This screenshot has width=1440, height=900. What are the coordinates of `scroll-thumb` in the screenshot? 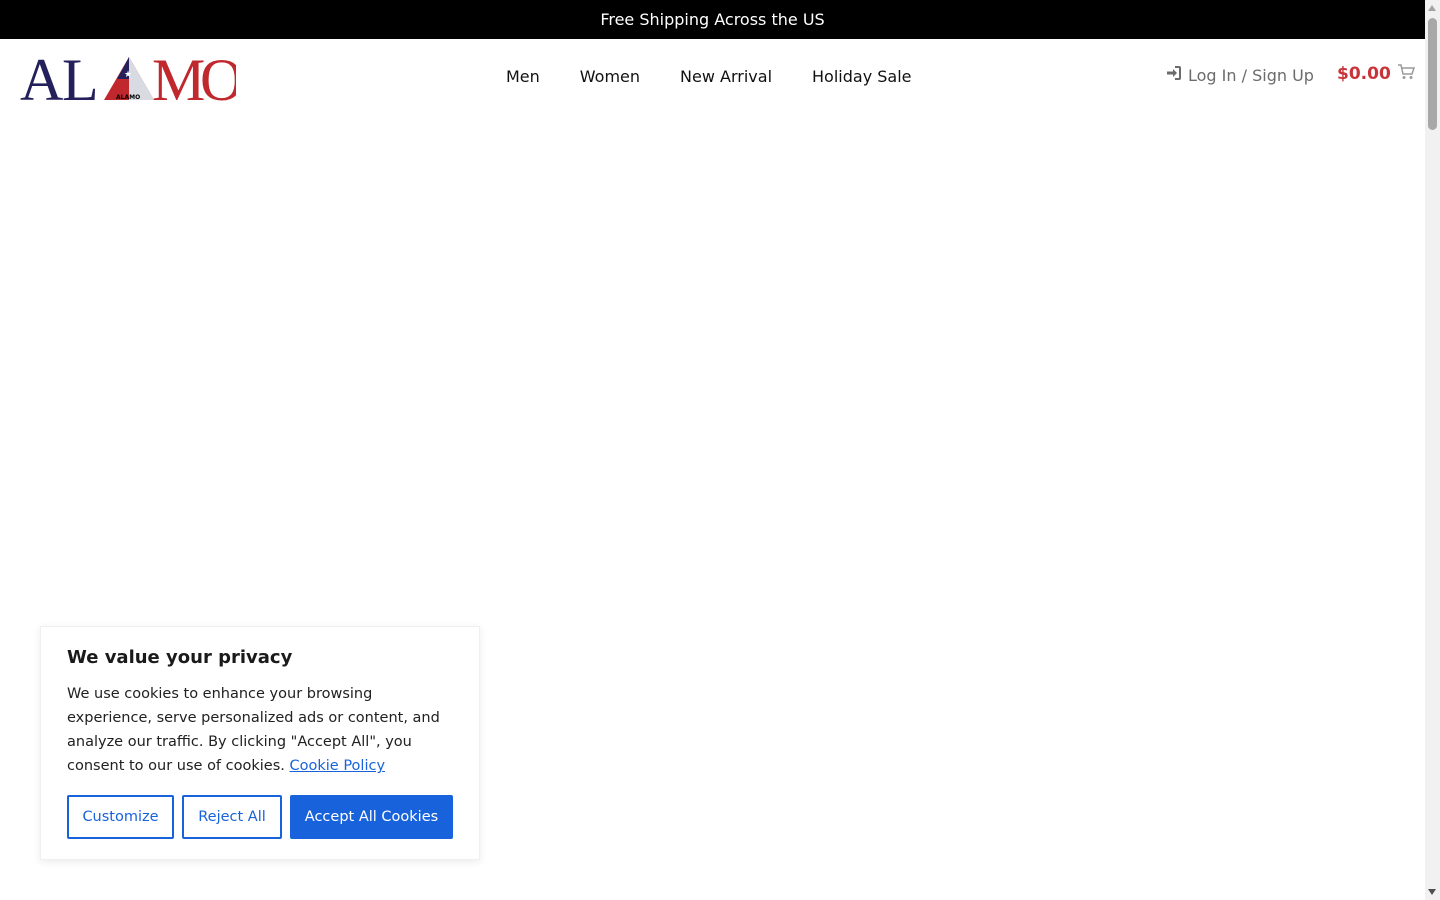 It's located at (1432, 74).